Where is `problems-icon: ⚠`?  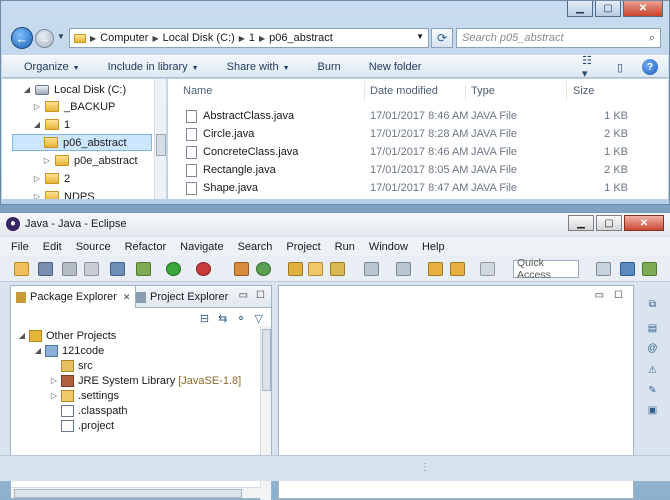 problems-icon: ⚠ is located at coordinates (652, 370).